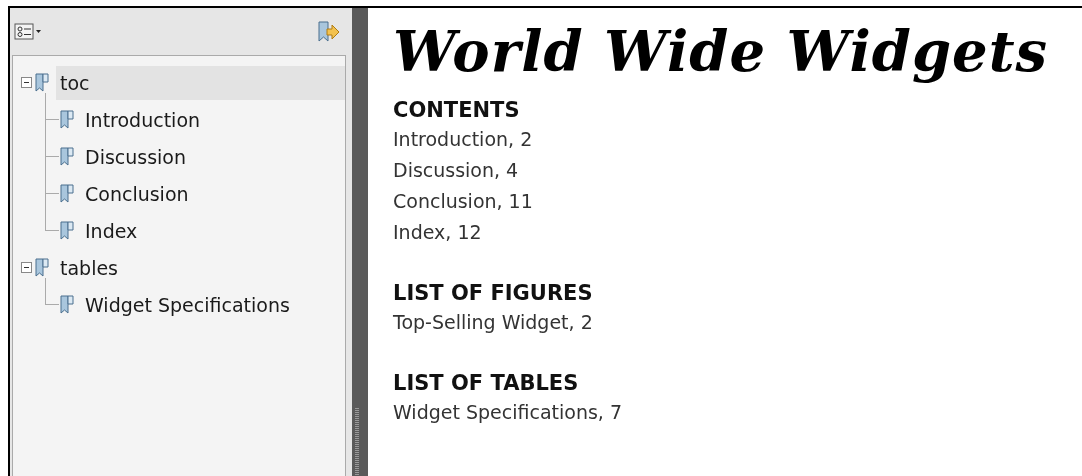 The image size is (1082, 476). Describe the element at coordinates (456, 110) in the screenshot. I see `section-heading: CONTENTS` at that location.